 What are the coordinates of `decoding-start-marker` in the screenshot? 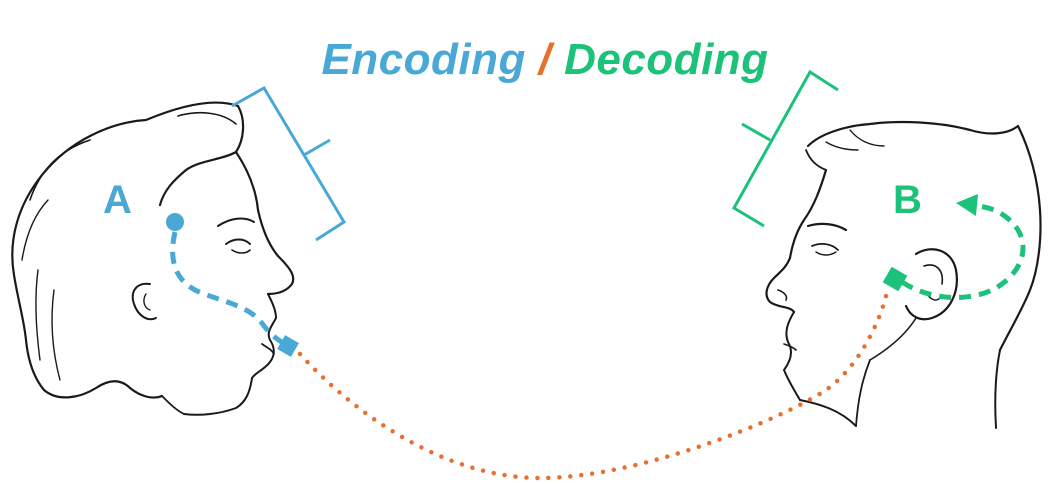 It's located at (895, 279).